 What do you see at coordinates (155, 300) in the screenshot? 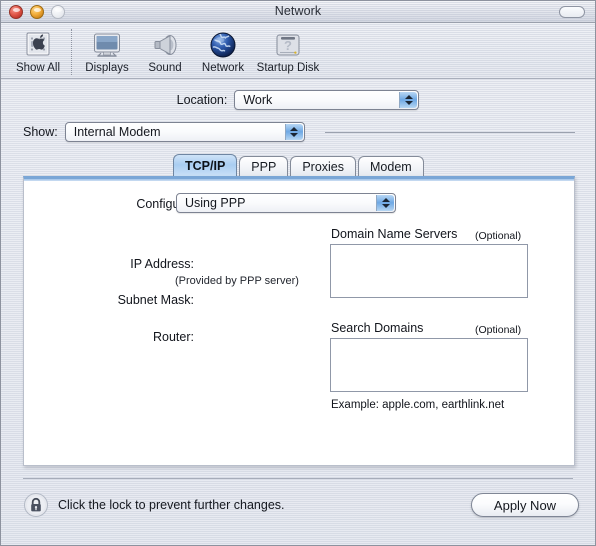
I see `subnet-mask-label: Subnet Mask:` at bounding box center [155, 300].